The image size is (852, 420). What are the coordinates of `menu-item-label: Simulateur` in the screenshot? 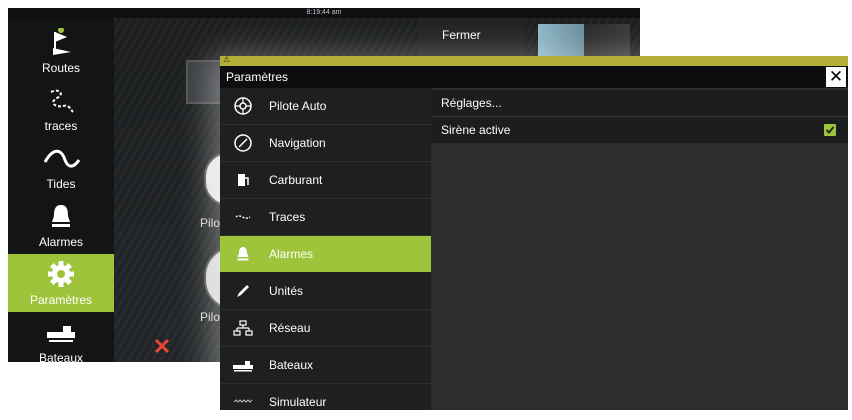 It's located at (298, 402).